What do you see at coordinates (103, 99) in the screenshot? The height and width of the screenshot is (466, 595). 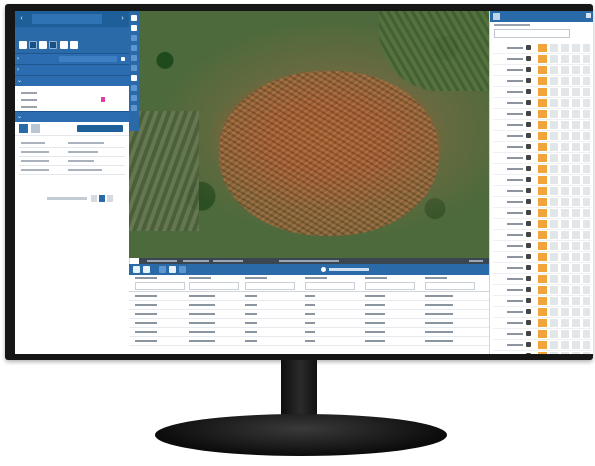 I see `color-swatch` at bounding box center [103, 99].